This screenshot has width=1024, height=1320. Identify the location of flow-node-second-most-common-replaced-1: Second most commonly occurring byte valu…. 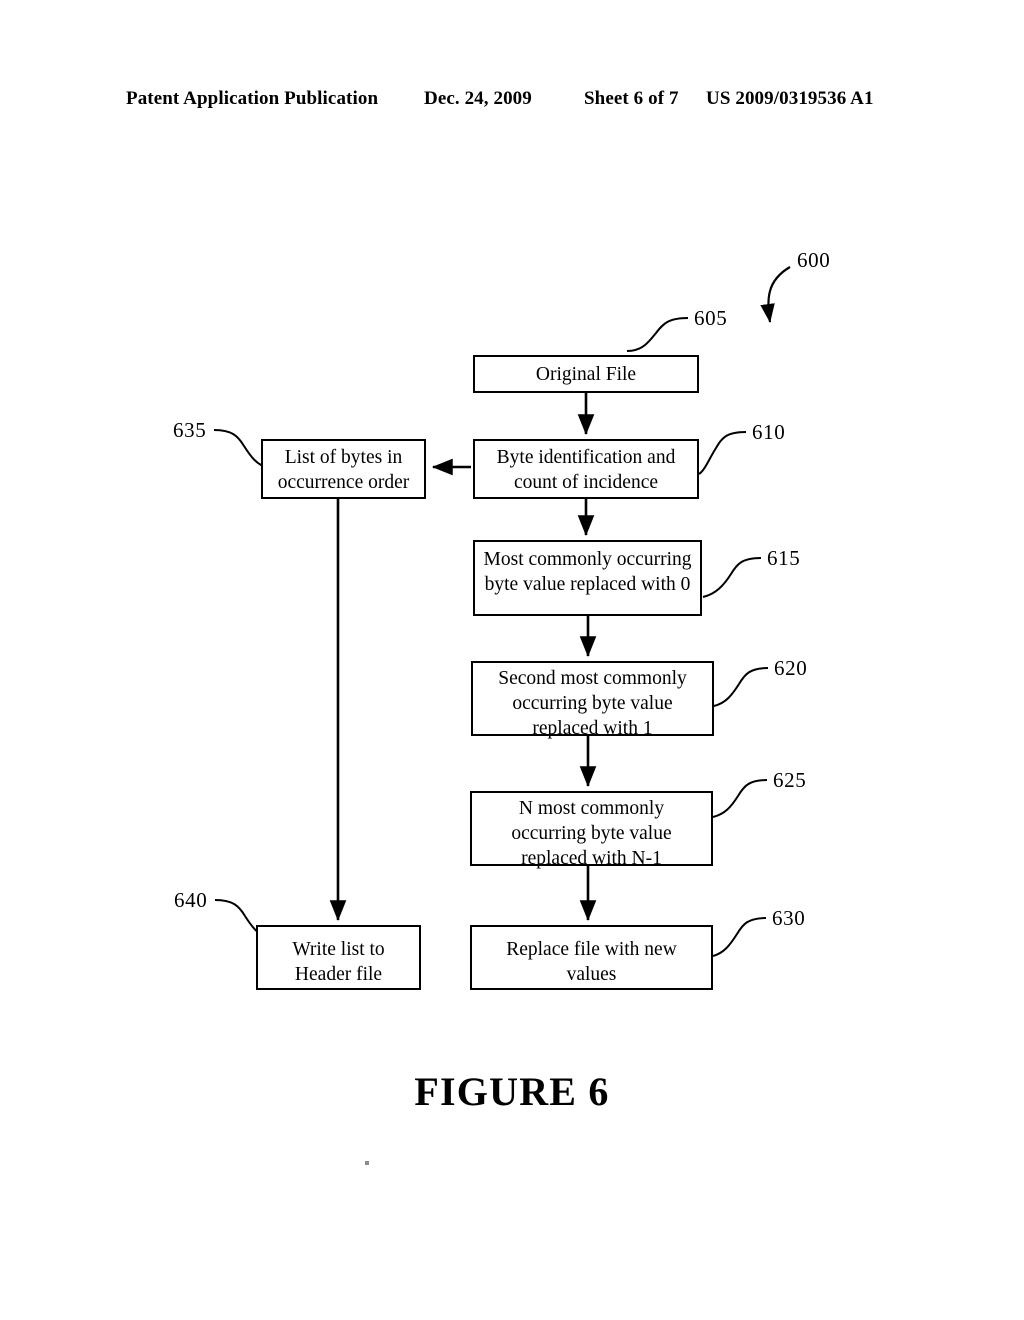
(592, 700).